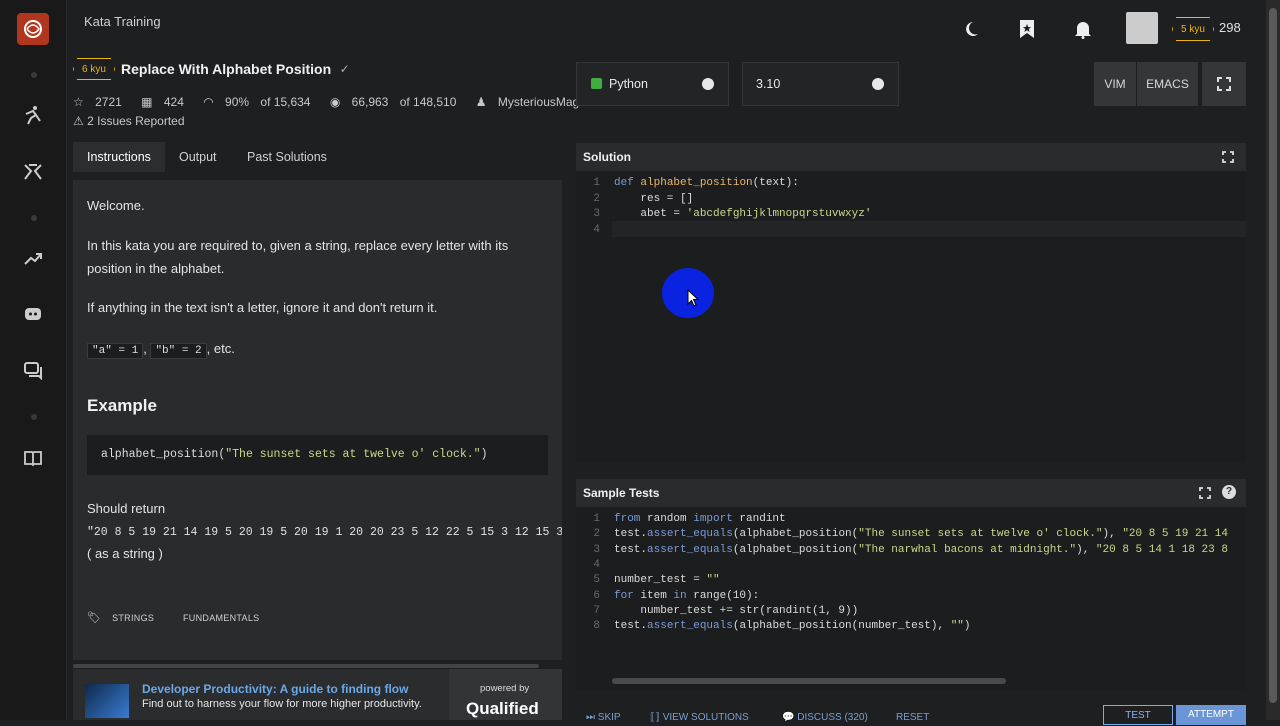  What do you see at coordinates (33, 458) in the screenshot?
I see `docs-book-icon` at bounding box center [33, 458].